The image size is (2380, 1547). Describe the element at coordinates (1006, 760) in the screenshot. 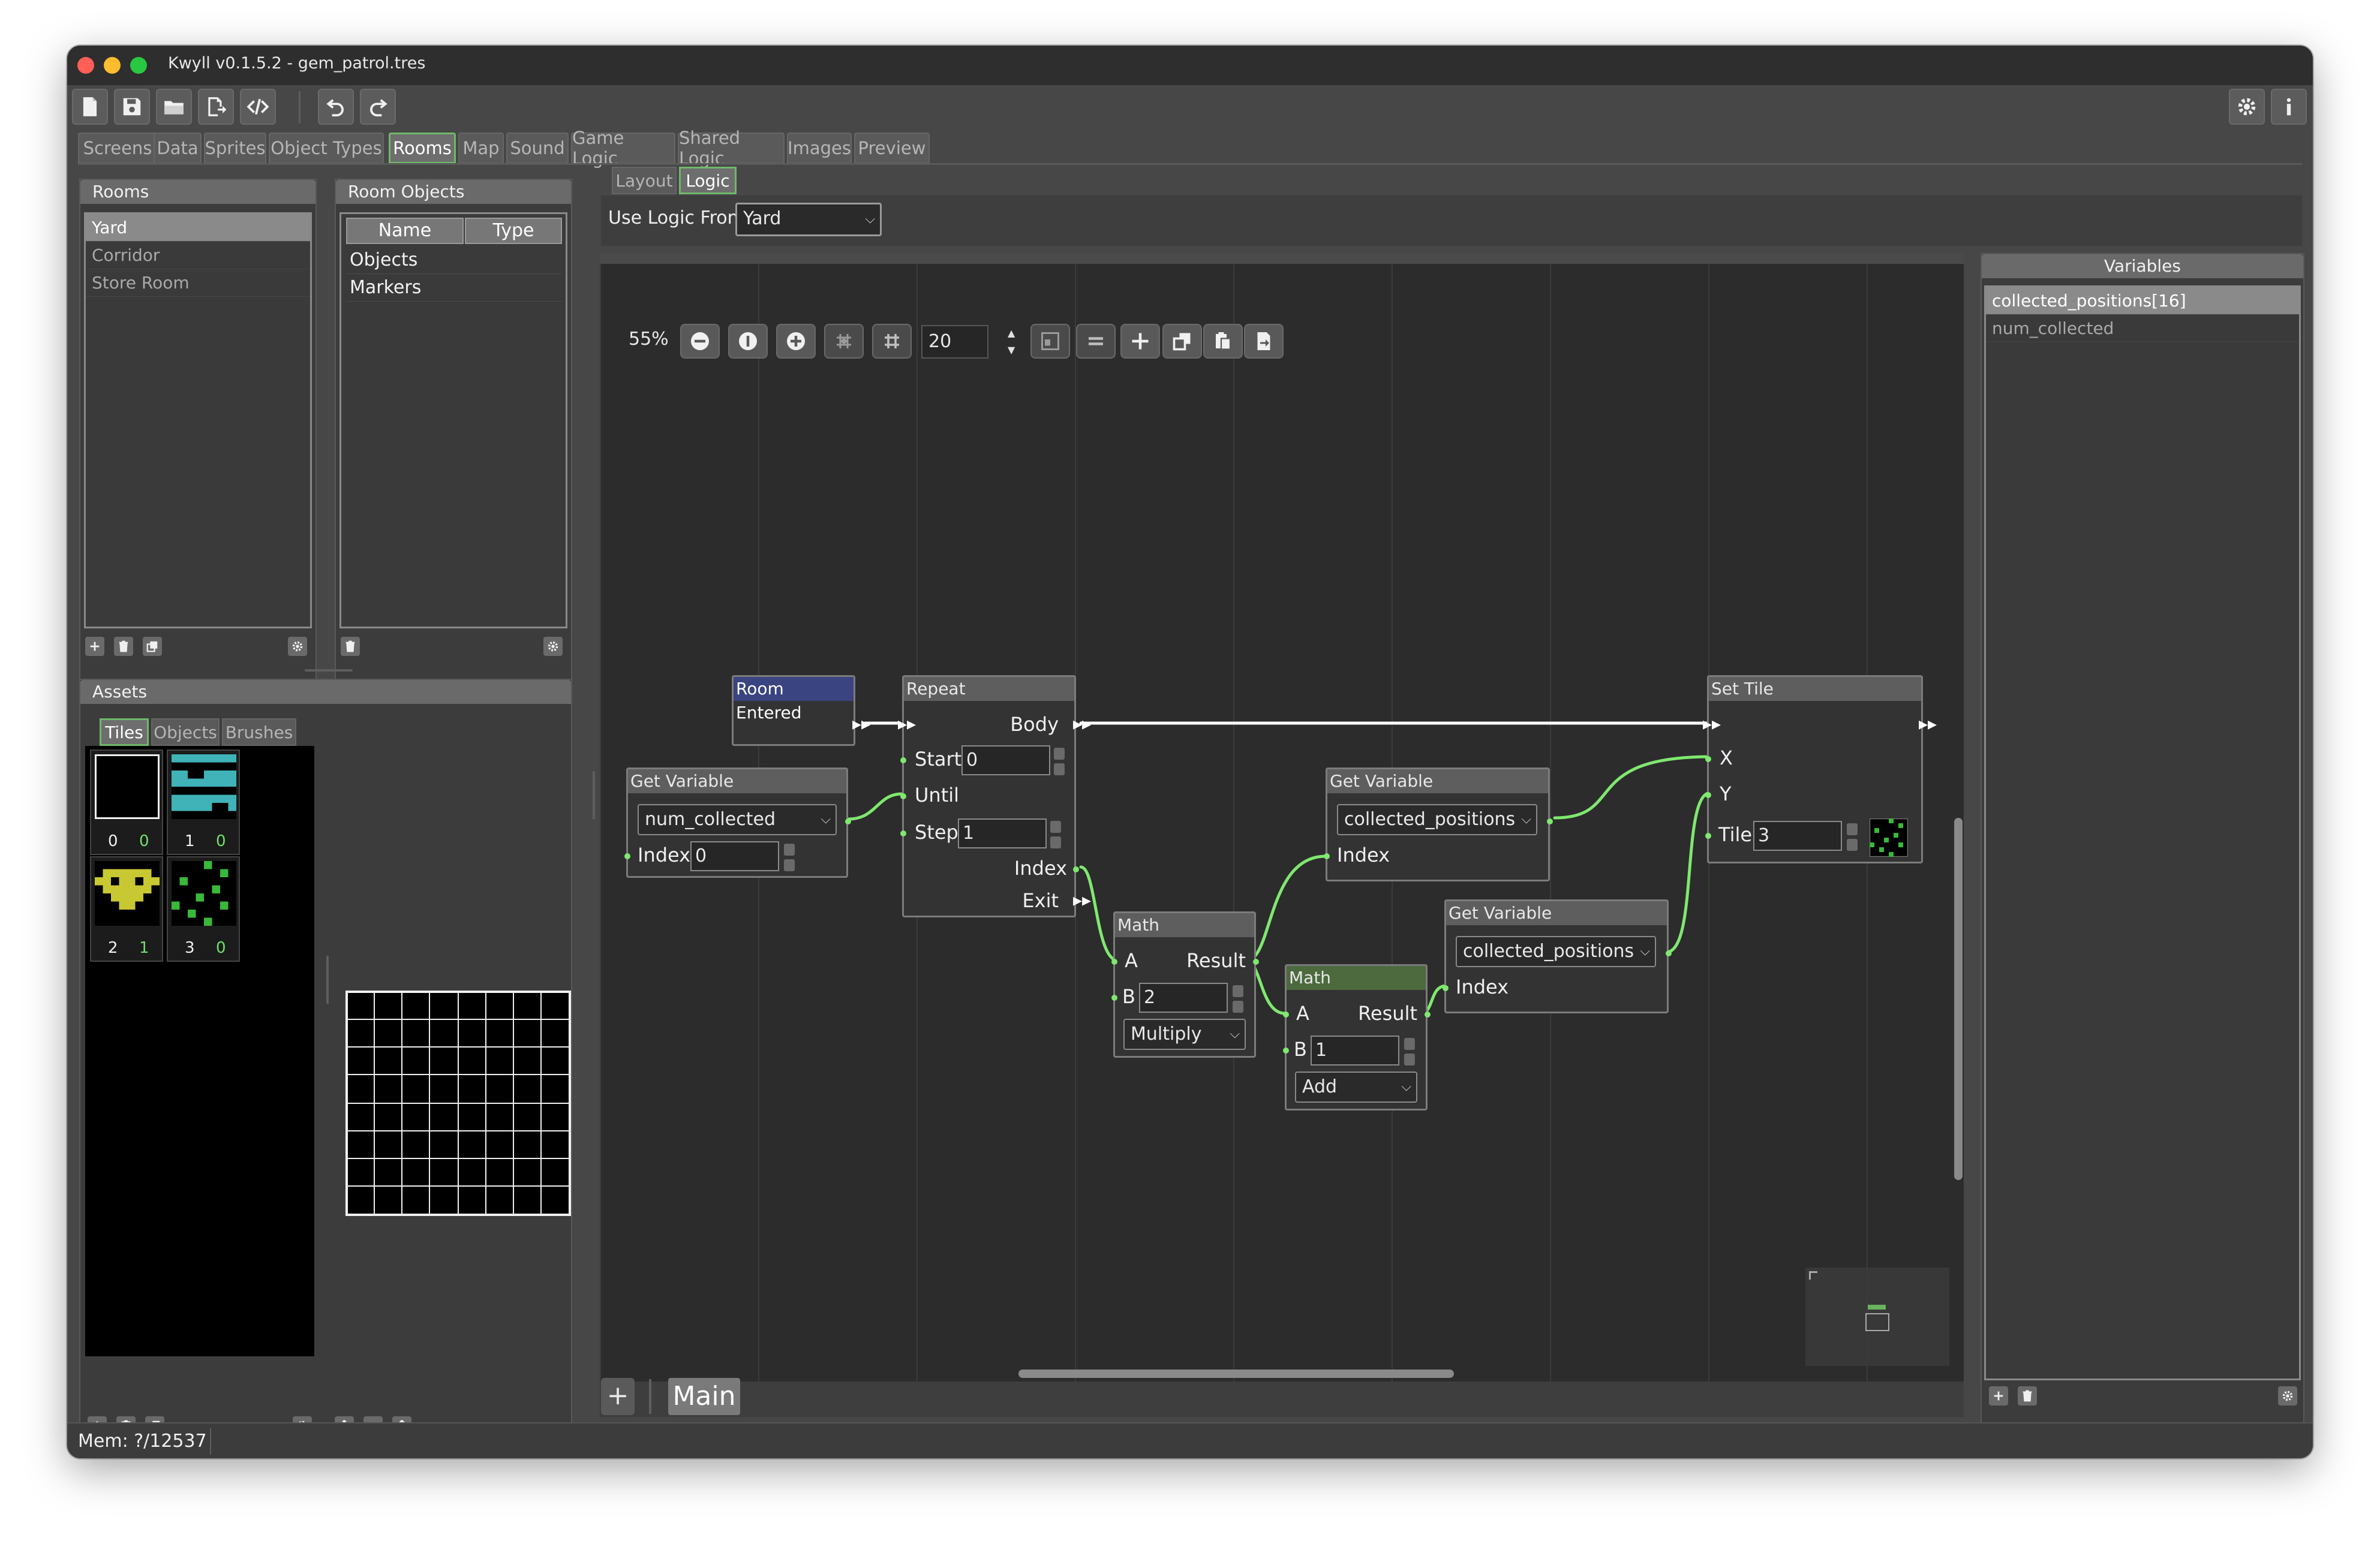

I see `start-input: 0` at that location.